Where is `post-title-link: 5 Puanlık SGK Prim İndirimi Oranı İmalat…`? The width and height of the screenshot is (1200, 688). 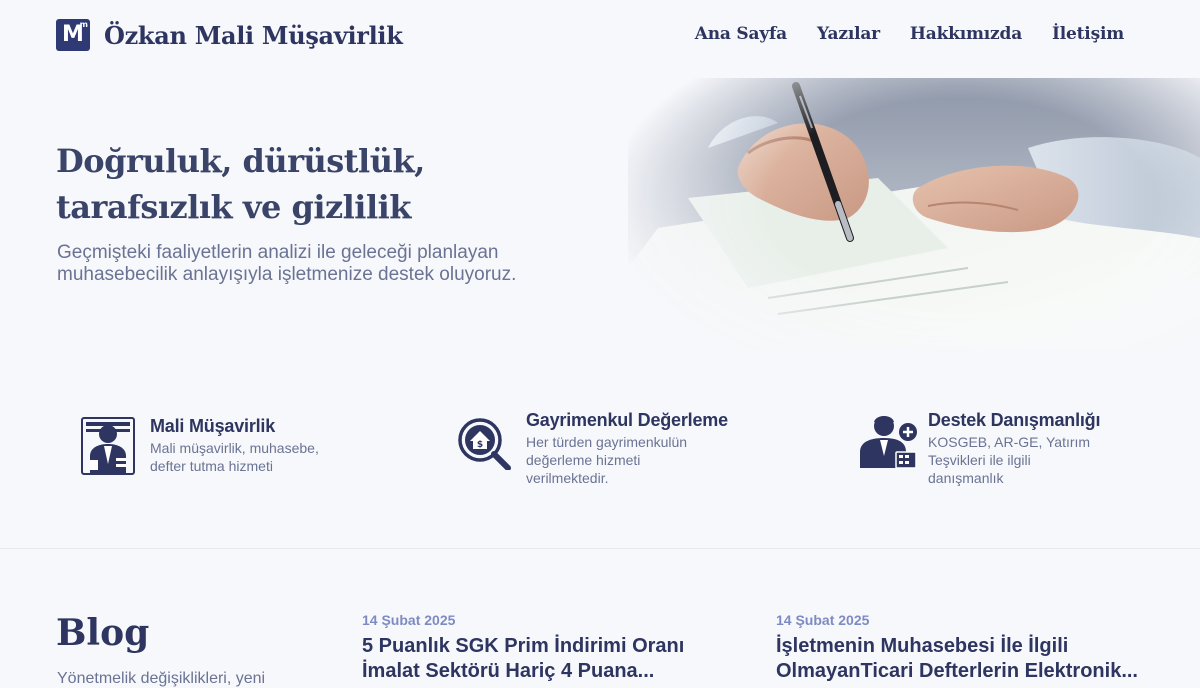
post-title-link: 5 Puanlık SGK Prim İndirimi Oranı İmalat… is located at coordinates (552, 659).